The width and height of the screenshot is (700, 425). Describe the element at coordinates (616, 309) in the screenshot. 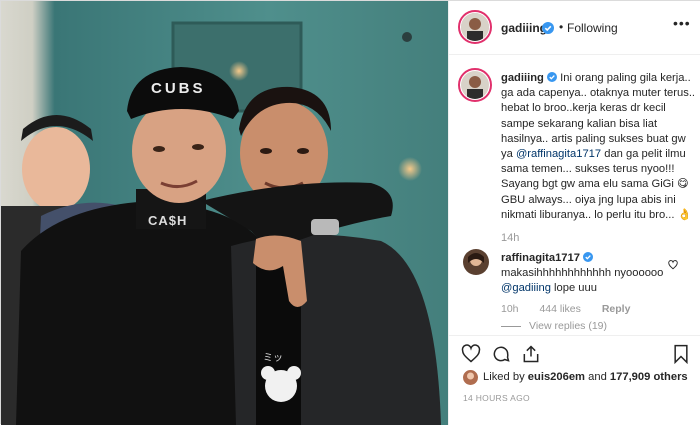

I see `reply-button: Reply` at that location.